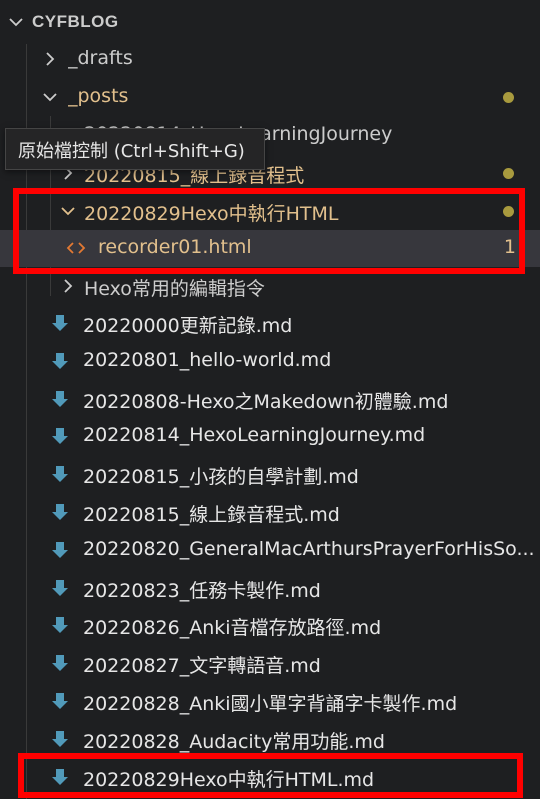 Image resolution: width=540 pixels, height=799 pixels. Describe the element at coordinates (221, 477) in the screenshot. I see `file-label: 20220815_小孩的自學計劃.md` at that location.